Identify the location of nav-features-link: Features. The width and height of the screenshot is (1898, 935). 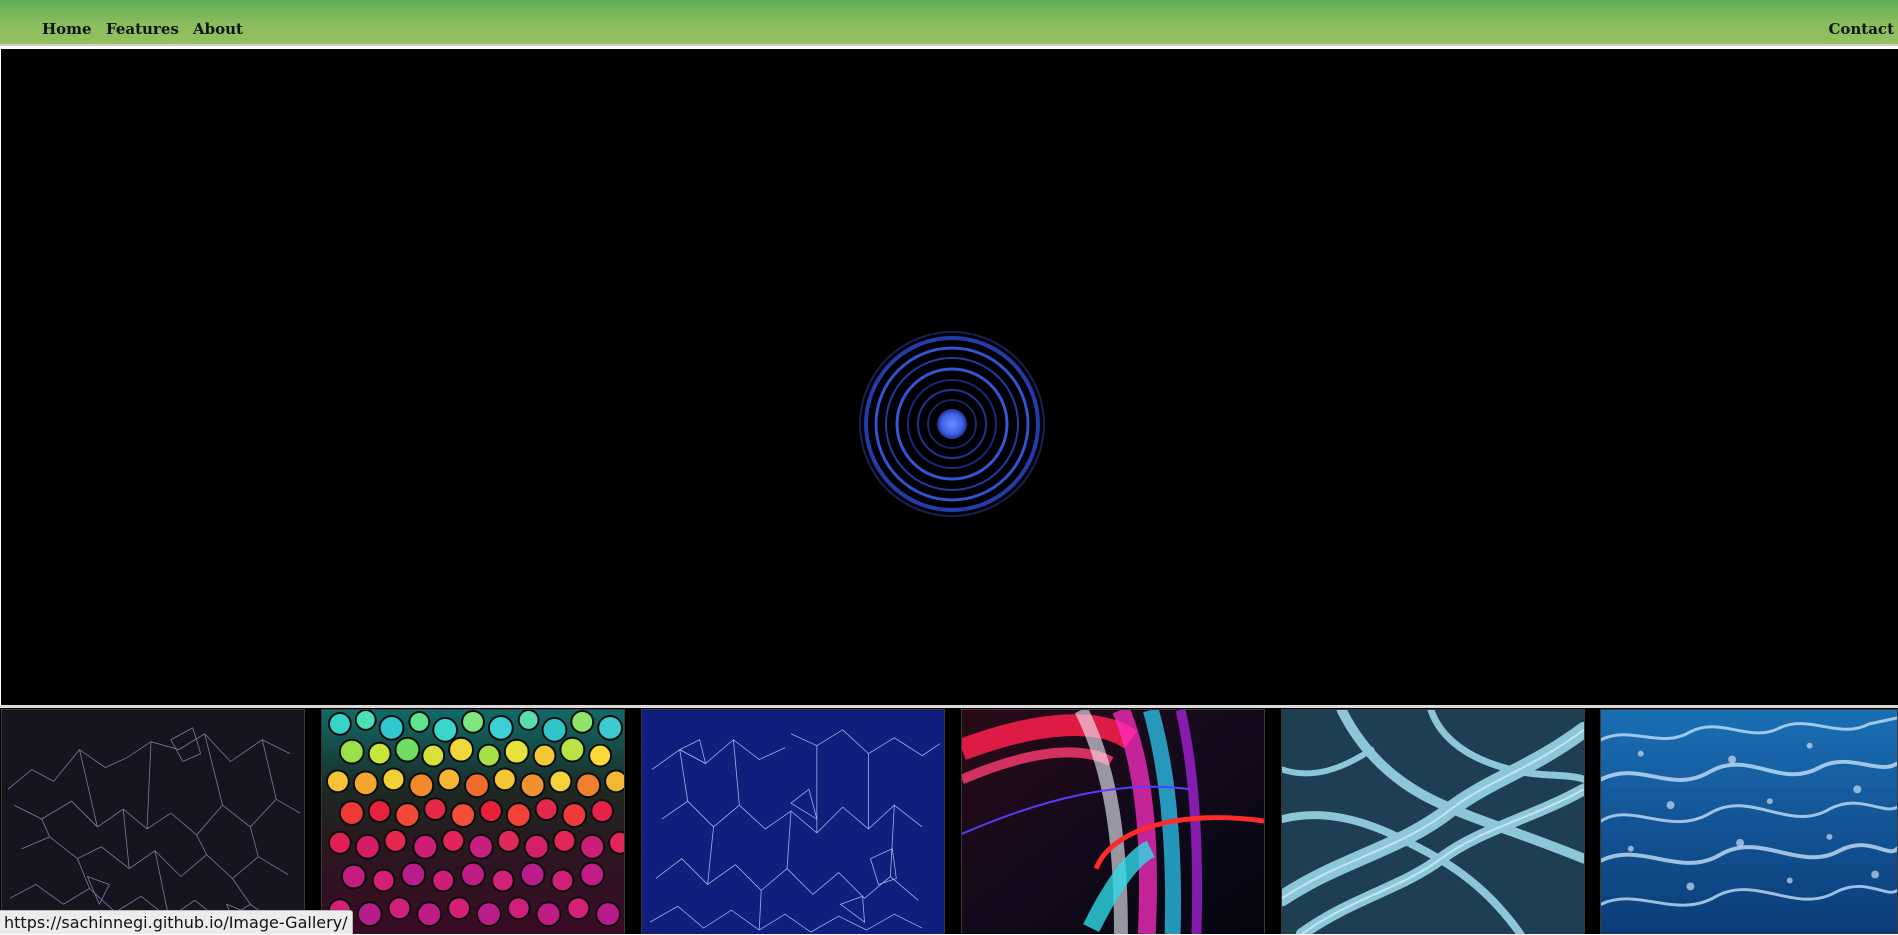
(142, 29).